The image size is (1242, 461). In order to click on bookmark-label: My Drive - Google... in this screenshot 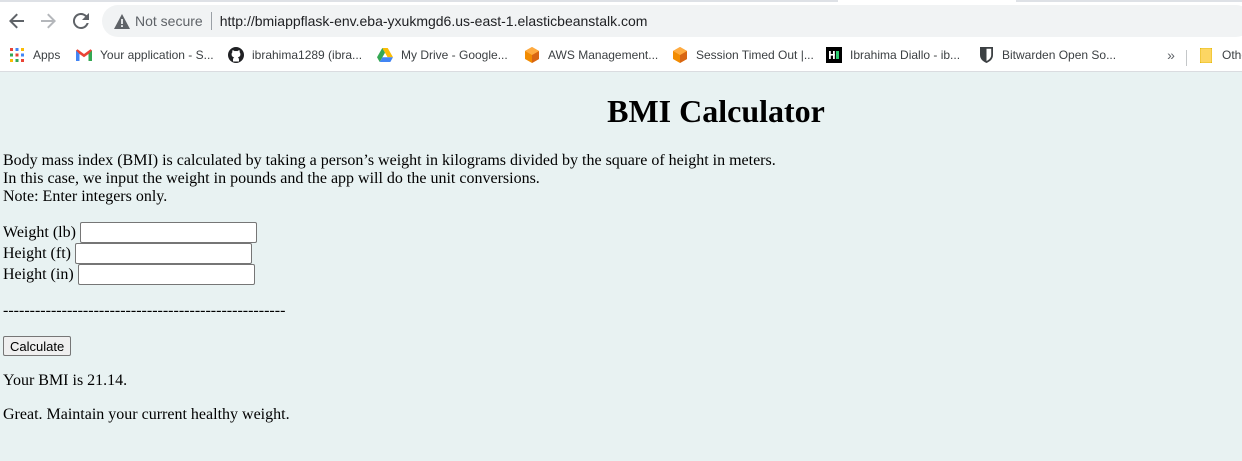, I will do `click(454, 55)`.